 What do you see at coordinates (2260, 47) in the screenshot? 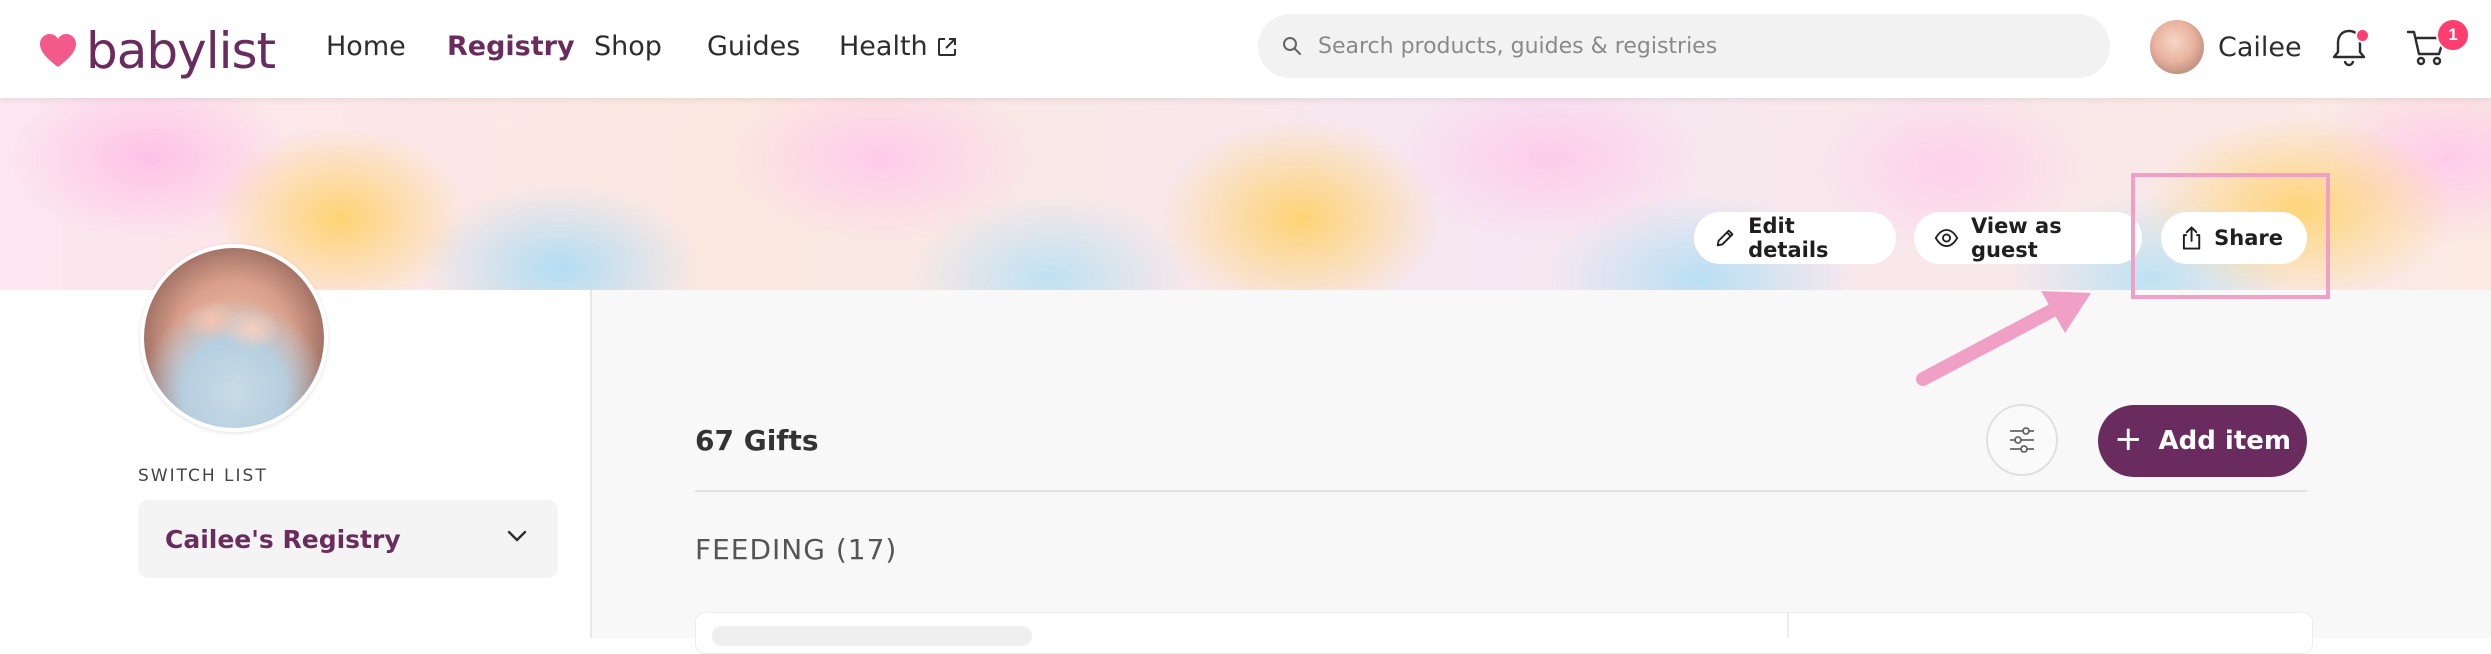
I see `user-name: Cailee` at bounding box center [2260, 47].